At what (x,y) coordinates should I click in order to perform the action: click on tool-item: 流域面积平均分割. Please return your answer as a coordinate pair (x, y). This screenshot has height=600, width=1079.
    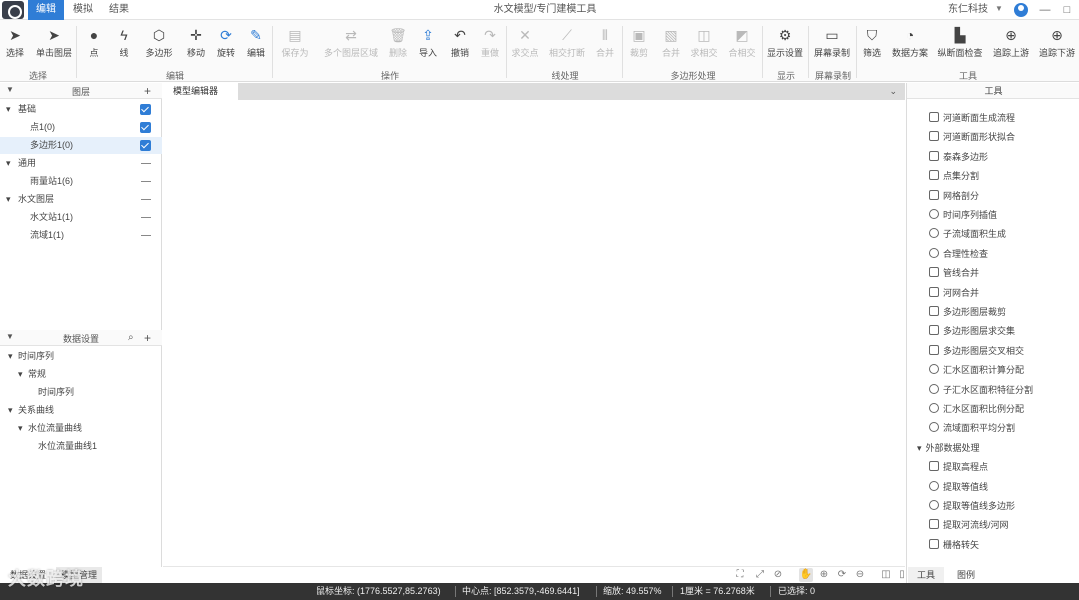
    Looking at the image, I should click on (993, 428).